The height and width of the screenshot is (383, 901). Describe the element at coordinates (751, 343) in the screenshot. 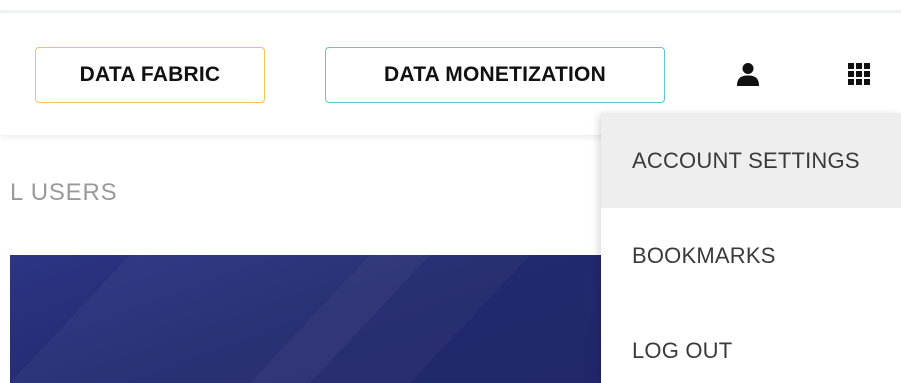

I see `menu-item-log-out: LOG OUT` at that location.